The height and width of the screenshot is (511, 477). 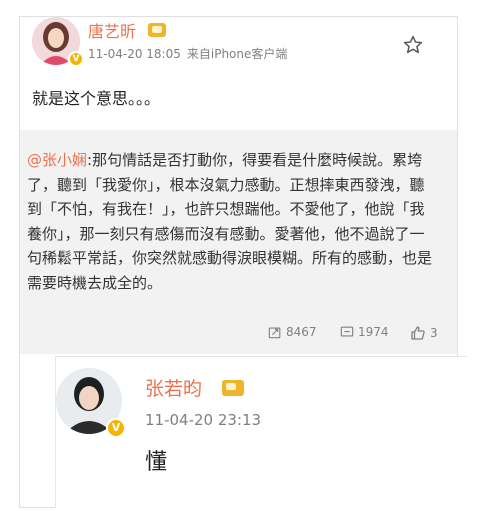 I want to click on reply-text: 懂, so click(x=156, y=462).